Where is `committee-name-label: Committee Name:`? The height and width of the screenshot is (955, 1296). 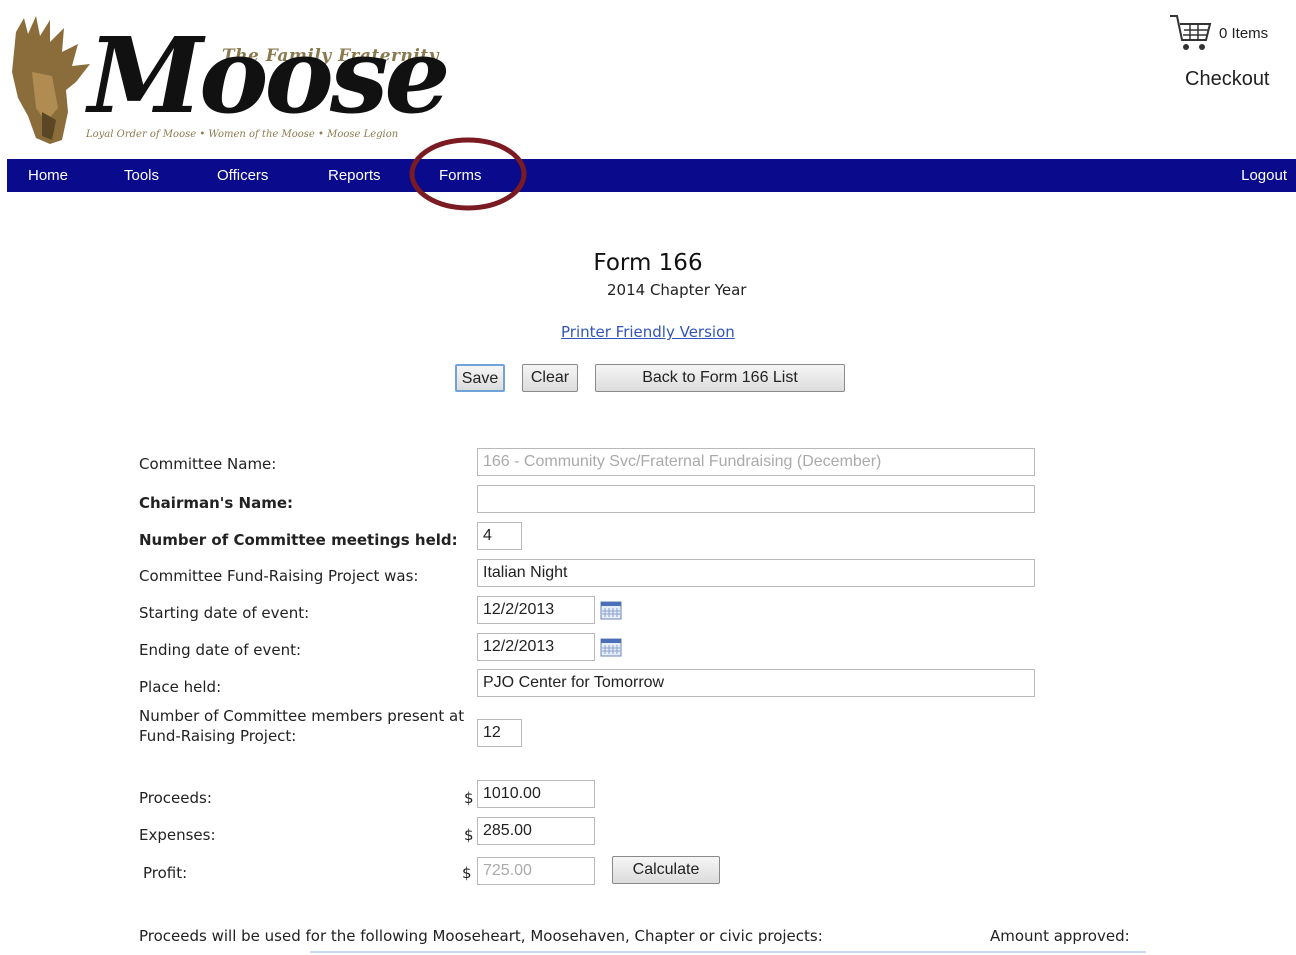
committee-name-label: Committee Name: is located at coordinates (208, 464).